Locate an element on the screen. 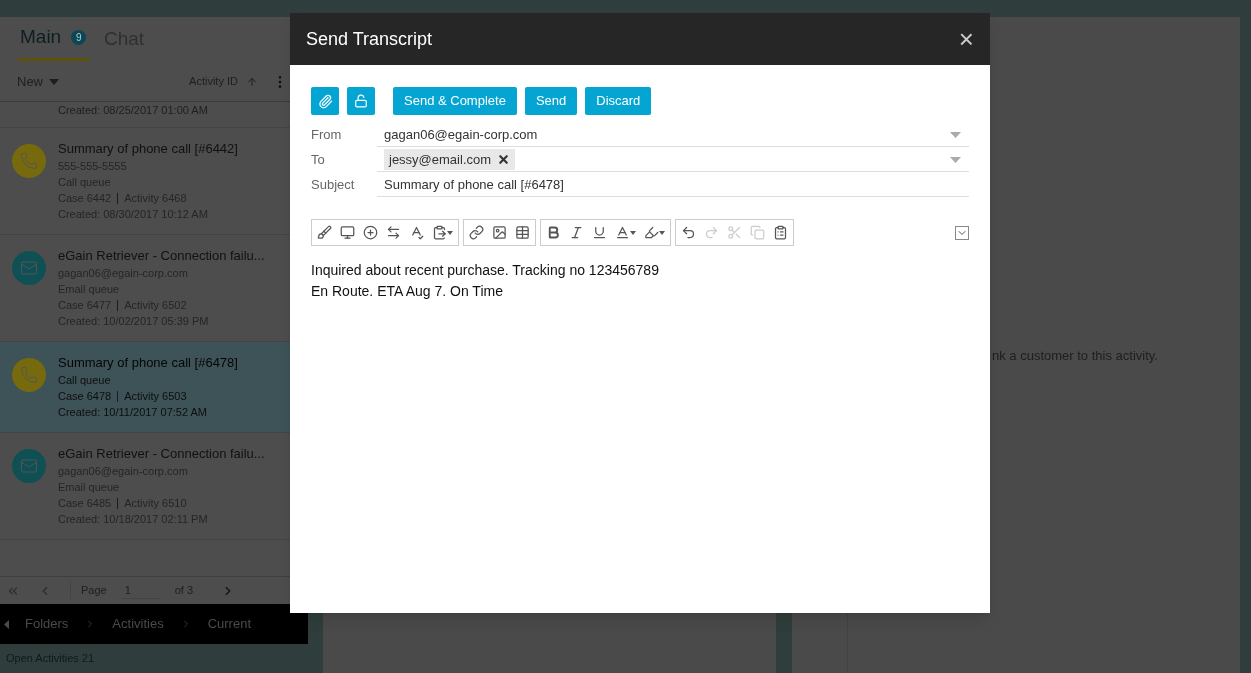 This screenshot has height=673, width=1251. monitor-icon is located at coordinates (347, 232).